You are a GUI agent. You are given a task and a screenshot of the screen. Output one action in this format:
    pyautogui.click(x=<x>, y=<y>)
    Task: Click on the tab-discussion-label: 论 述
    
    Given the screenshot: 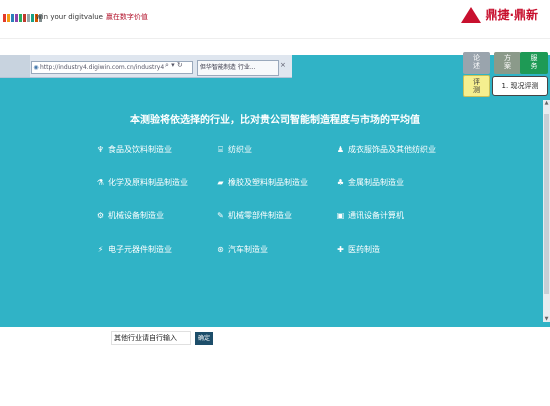 What is the action you would take?
    pyautogui.click(x=476, y=62)
    